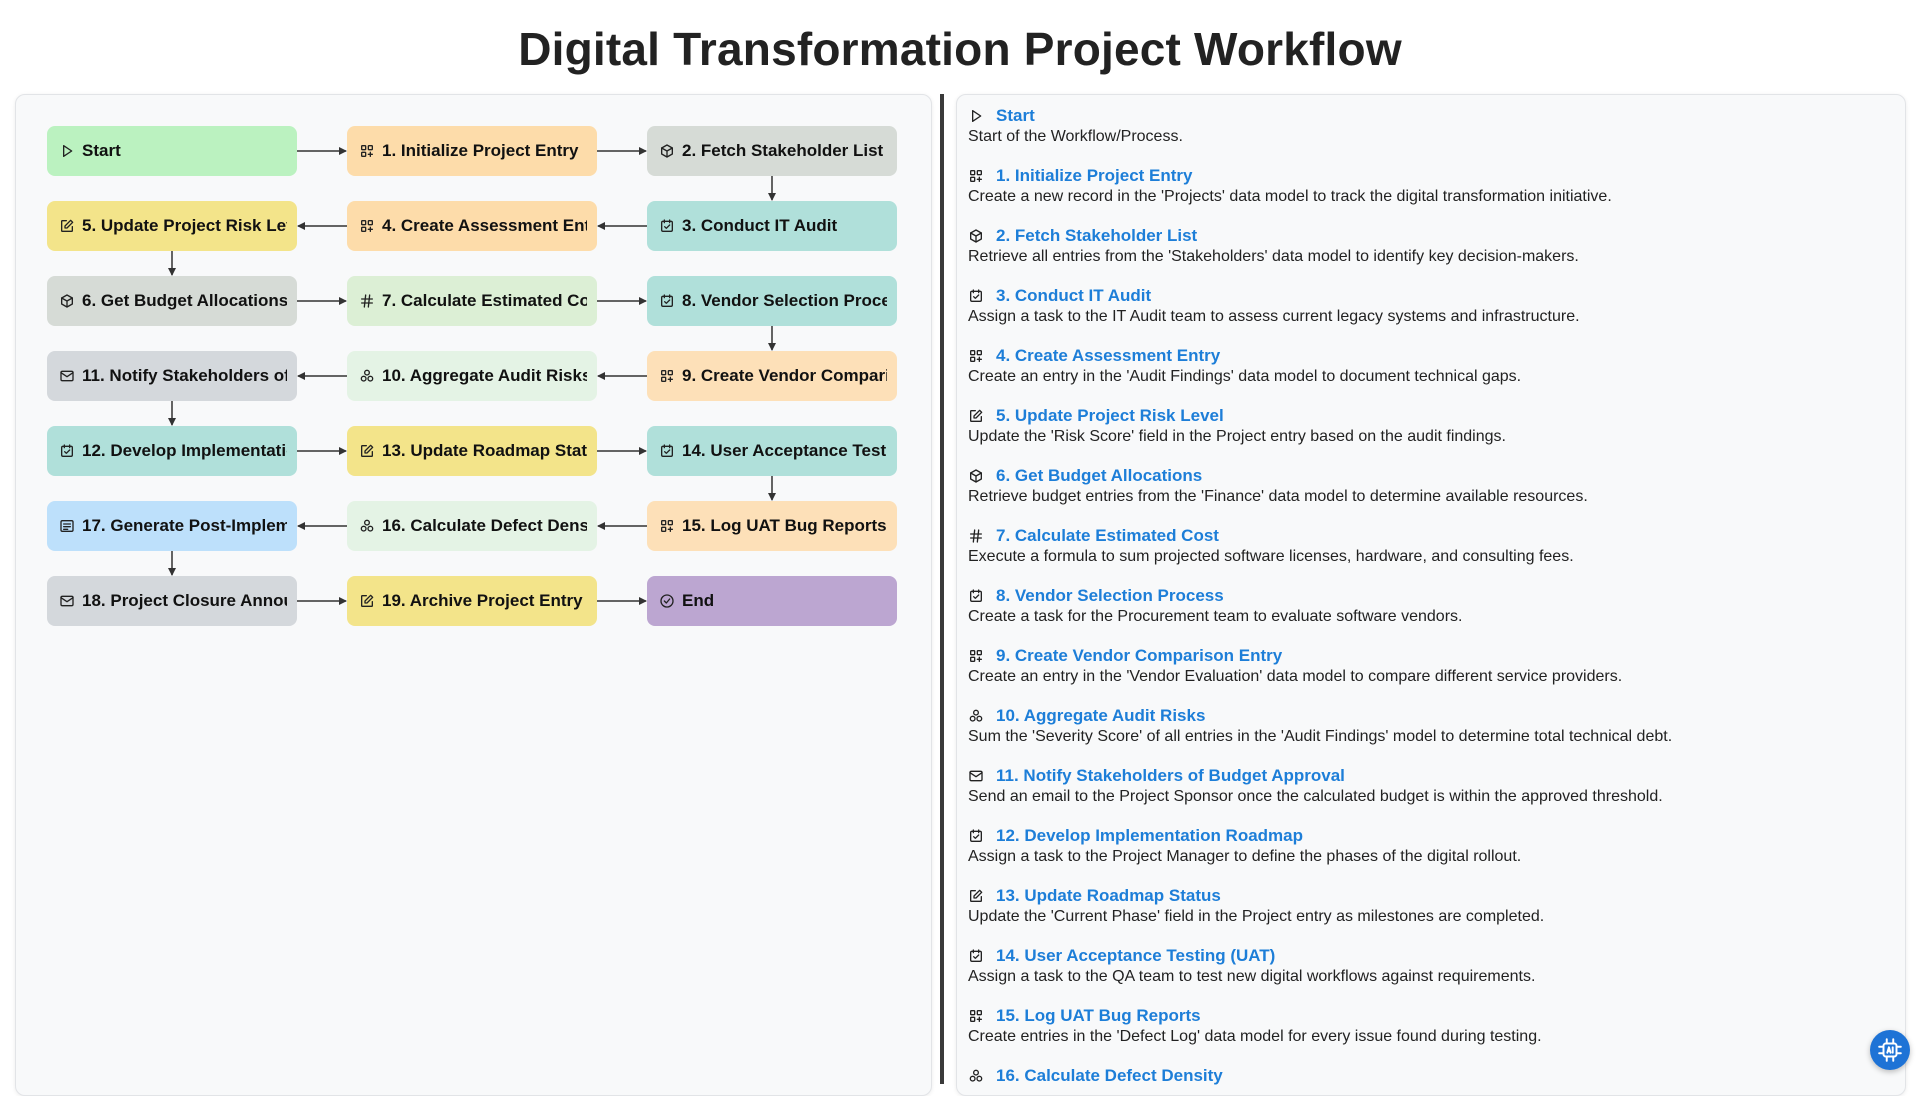 This screenshot has height=1096, width=1920. I want to click on formula-icon, so click(976, 536).